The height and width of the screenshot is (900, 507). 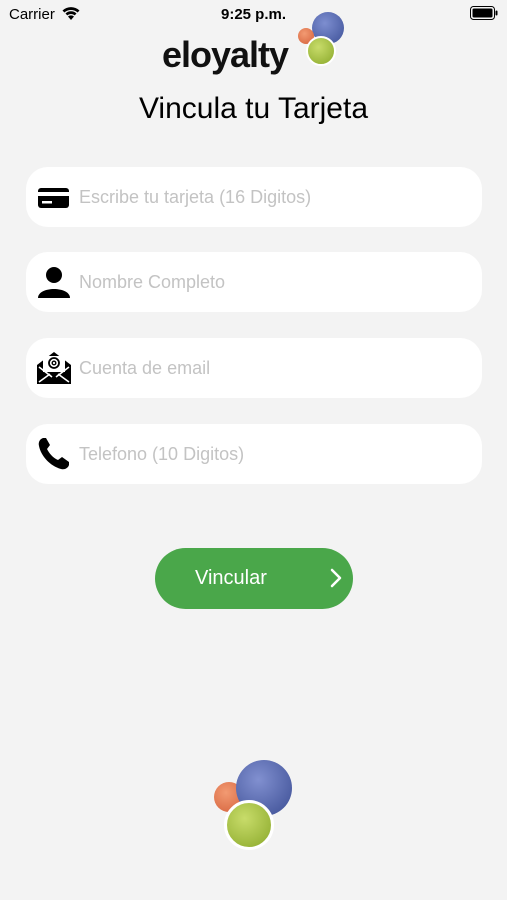 I want to click on phone-icon, so click(x=53, y=454).